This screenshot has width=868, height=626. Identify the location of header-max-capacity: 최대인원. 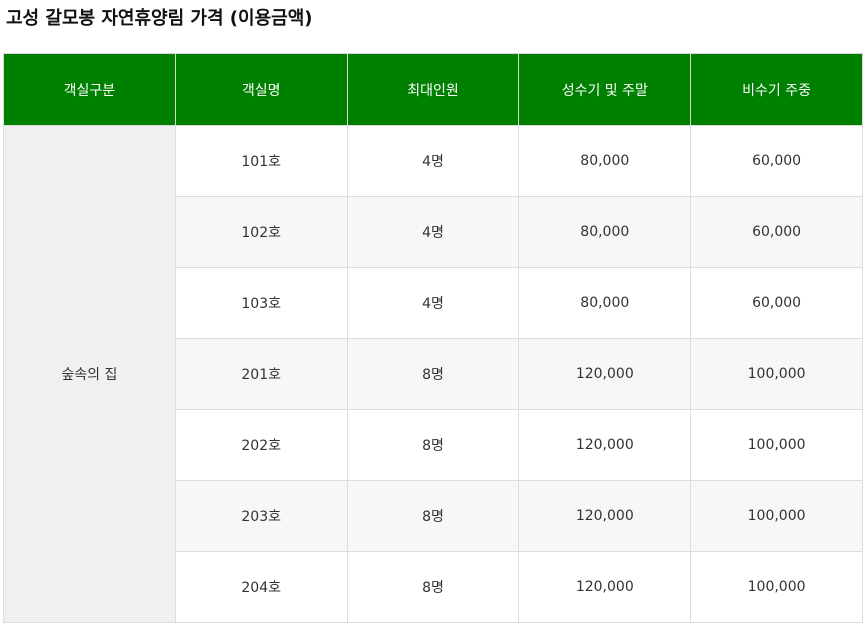
(433, 89).